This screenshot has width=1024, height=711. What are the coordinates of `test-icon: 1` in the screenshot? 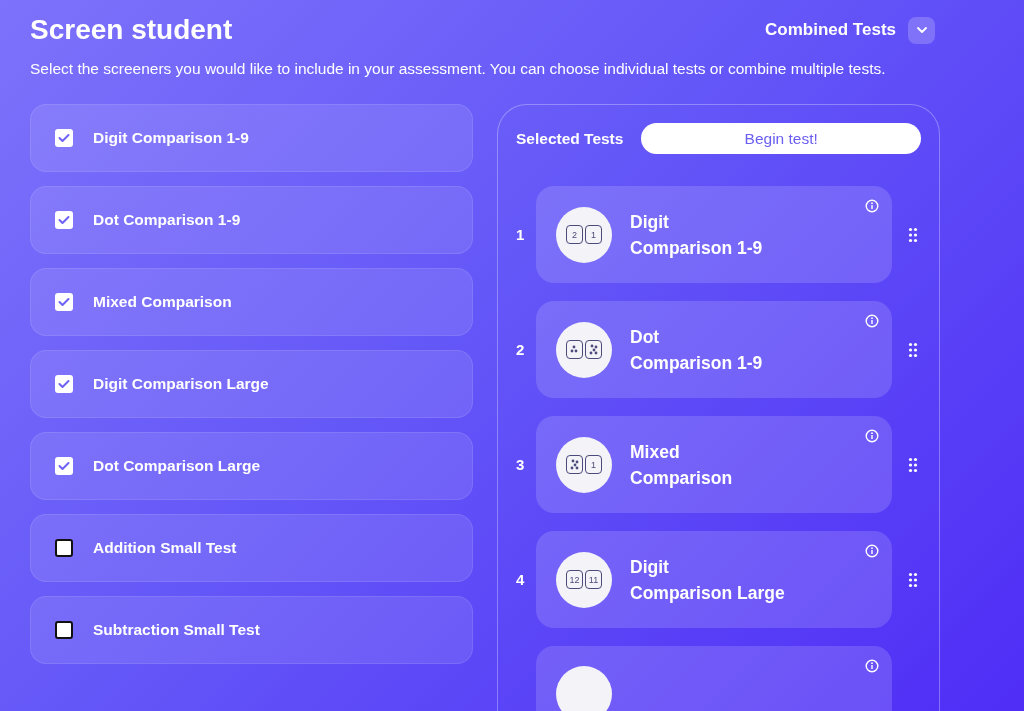 It's located at (584, 464).